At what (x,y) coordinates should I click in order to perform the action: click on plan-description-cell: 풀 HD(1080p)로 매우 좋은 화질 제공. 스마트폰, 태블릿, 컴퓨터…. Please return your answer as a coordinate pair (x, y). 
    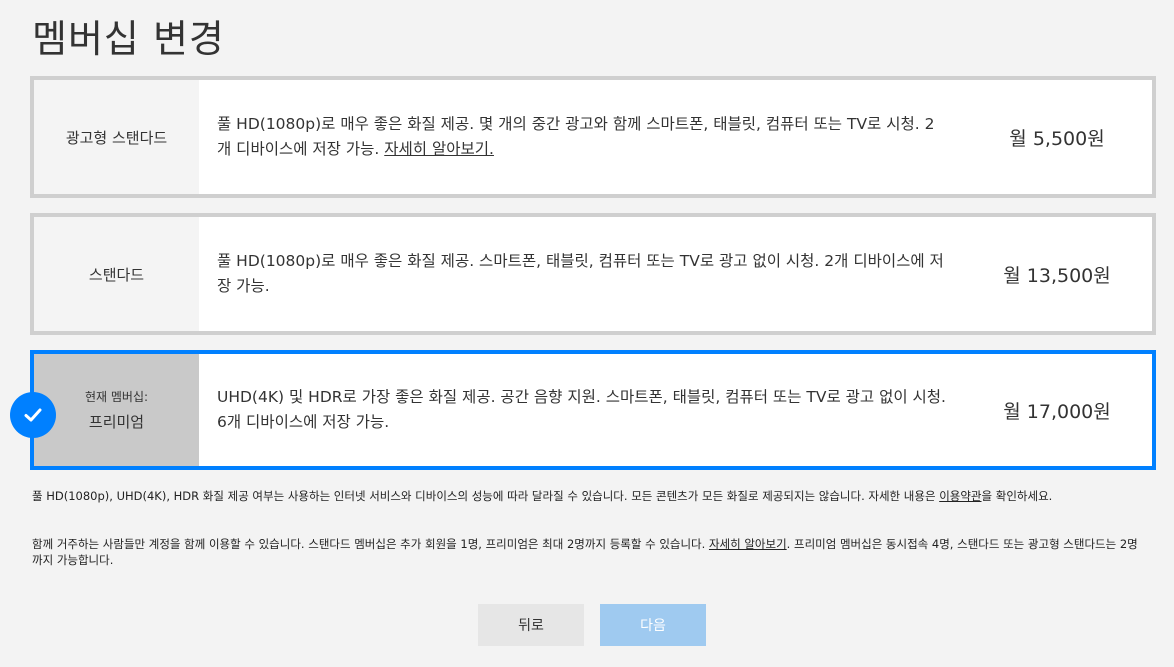
    Looking at the image, I should click on (580, 274).